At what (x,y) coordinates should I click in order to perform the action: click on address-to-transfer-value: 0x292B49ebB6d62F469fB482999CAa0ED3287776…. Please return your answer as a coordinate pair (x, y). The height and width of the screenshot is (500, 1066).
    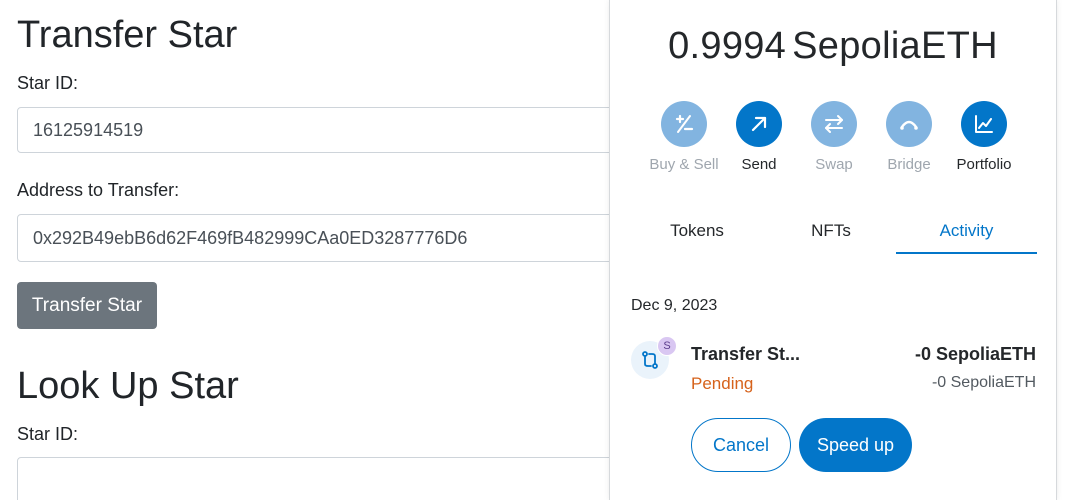
    Looking at the image, I should click on (250, 237).